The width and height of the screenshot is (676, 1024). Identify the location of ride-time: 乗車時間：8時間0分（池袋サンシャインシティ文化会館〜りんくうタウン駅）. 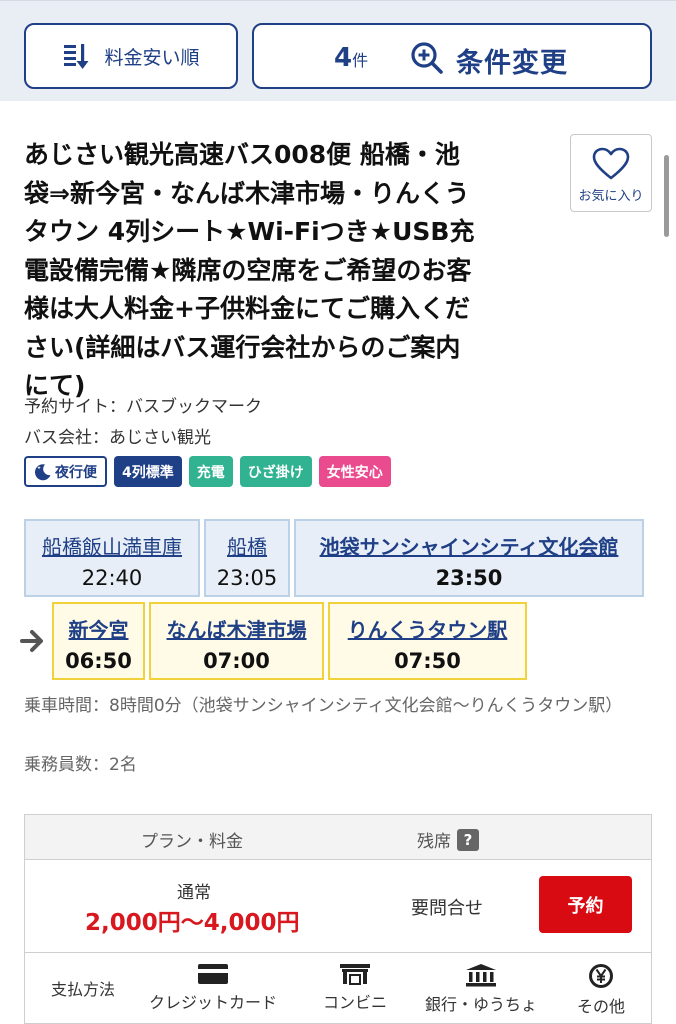
(323, 706).